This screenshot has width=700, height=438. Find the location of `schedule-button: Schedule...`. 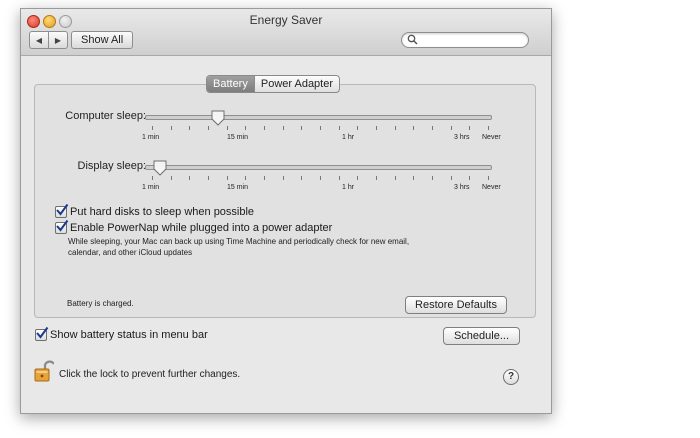

schedule-button: Schedule... is located at coordinates (481, 336).